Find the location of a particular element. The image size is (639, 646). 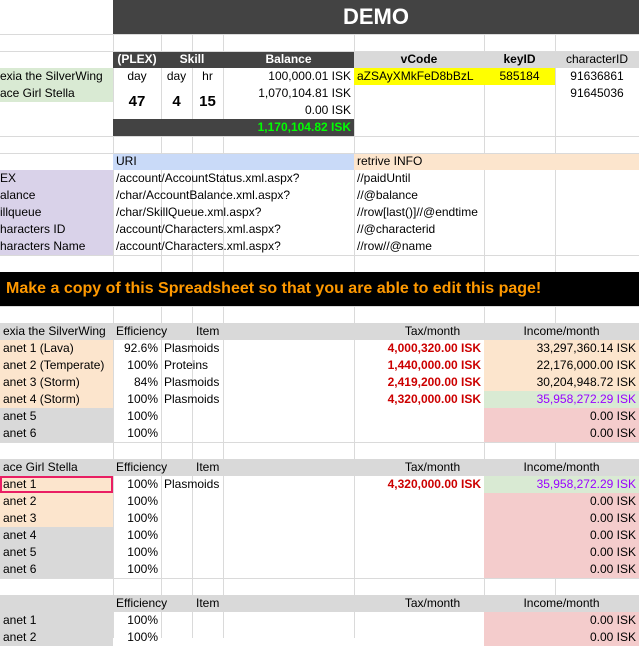

balance-3: 0.00 ISK is located at coordinates (288, 110).